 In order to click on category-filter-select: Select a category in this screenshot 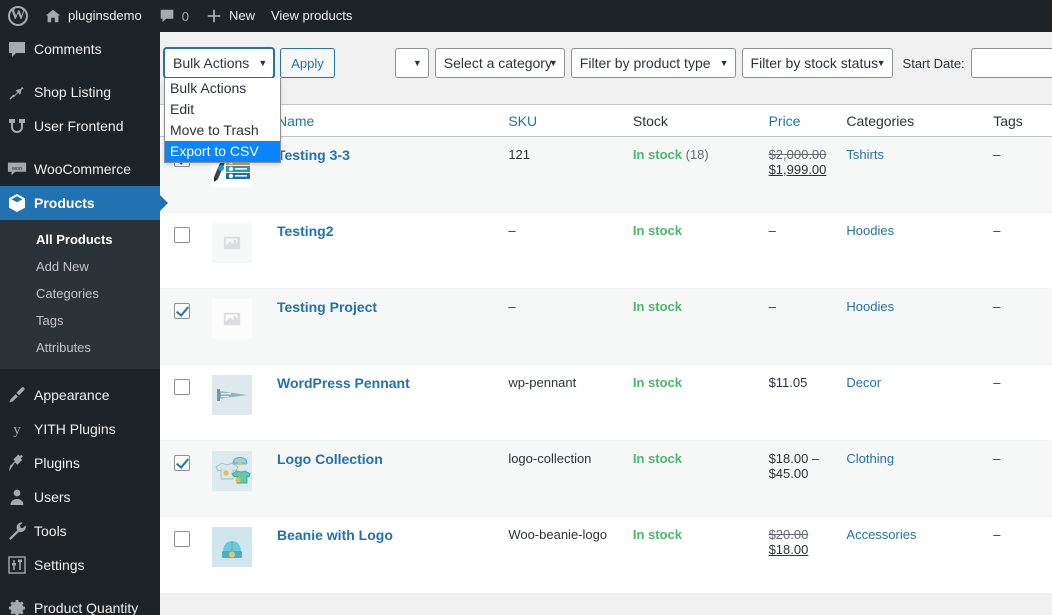, I will do `click(499, 63)`.